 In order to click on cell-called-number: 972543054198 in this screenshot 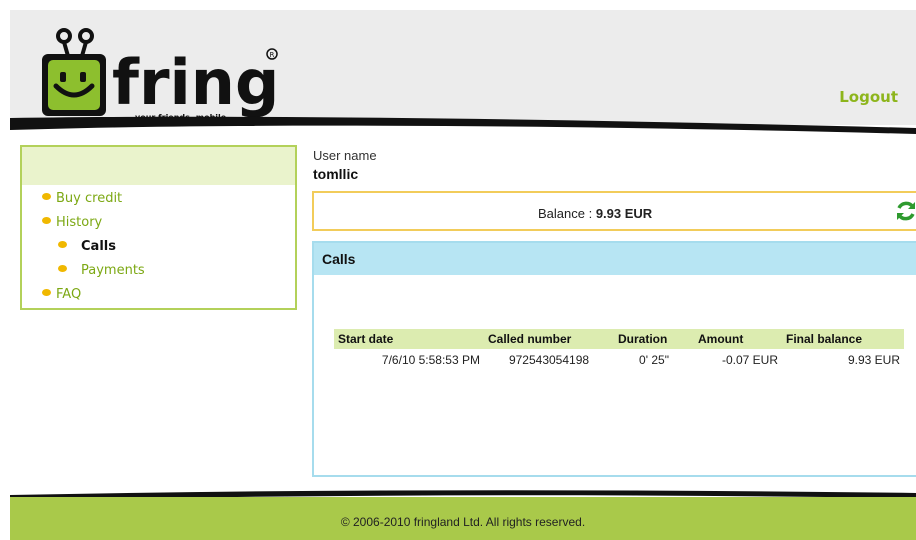, I will do `click(549, 360)`.